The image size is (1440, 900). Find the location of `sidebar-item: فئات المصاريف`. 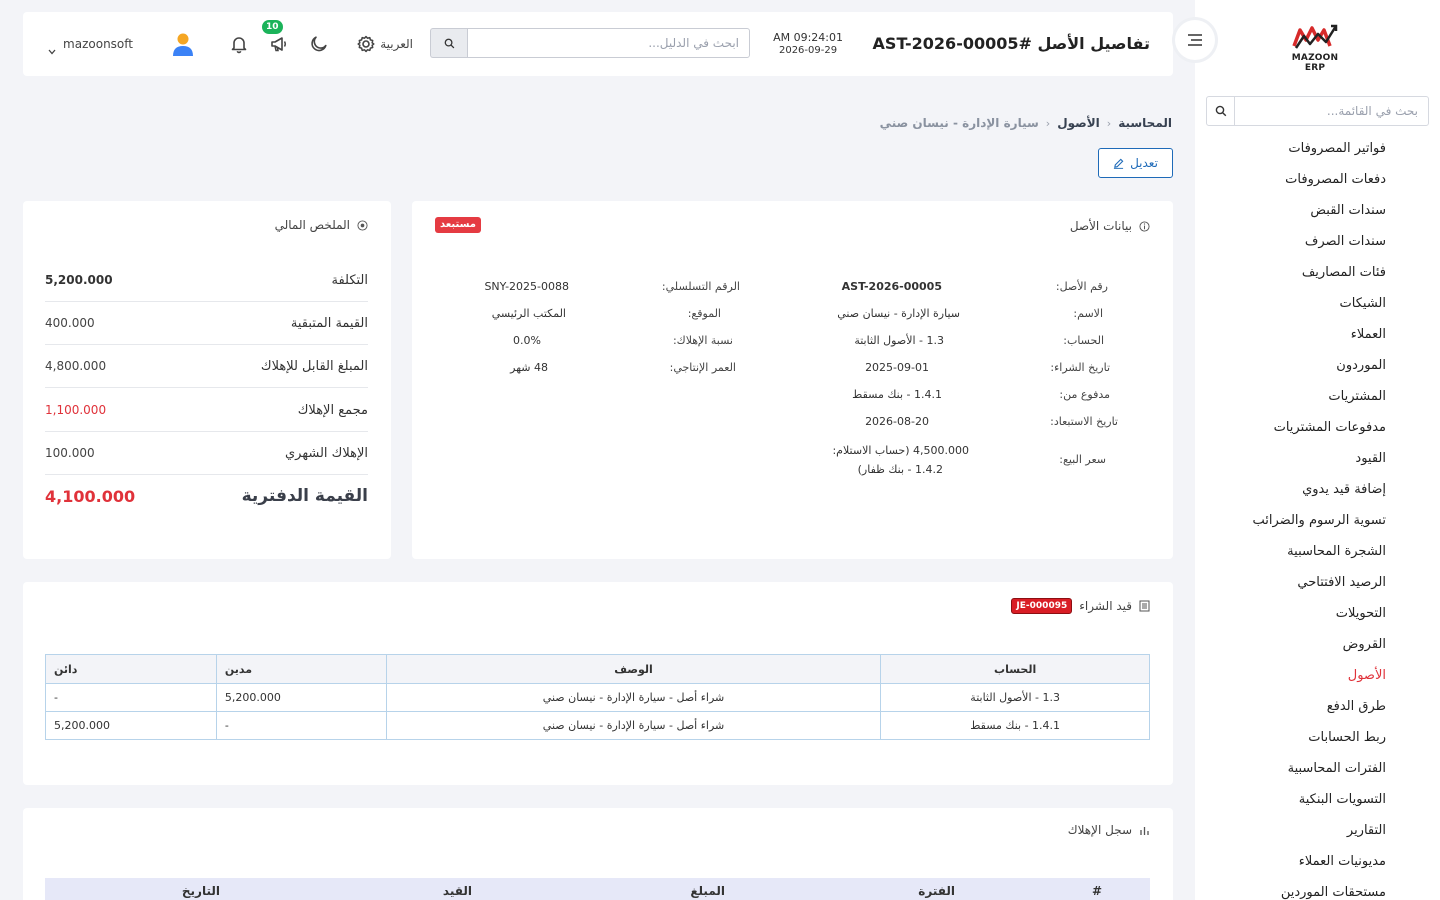

sidebar-item: فئات المصاريف is located at coordinates (1319, 272).